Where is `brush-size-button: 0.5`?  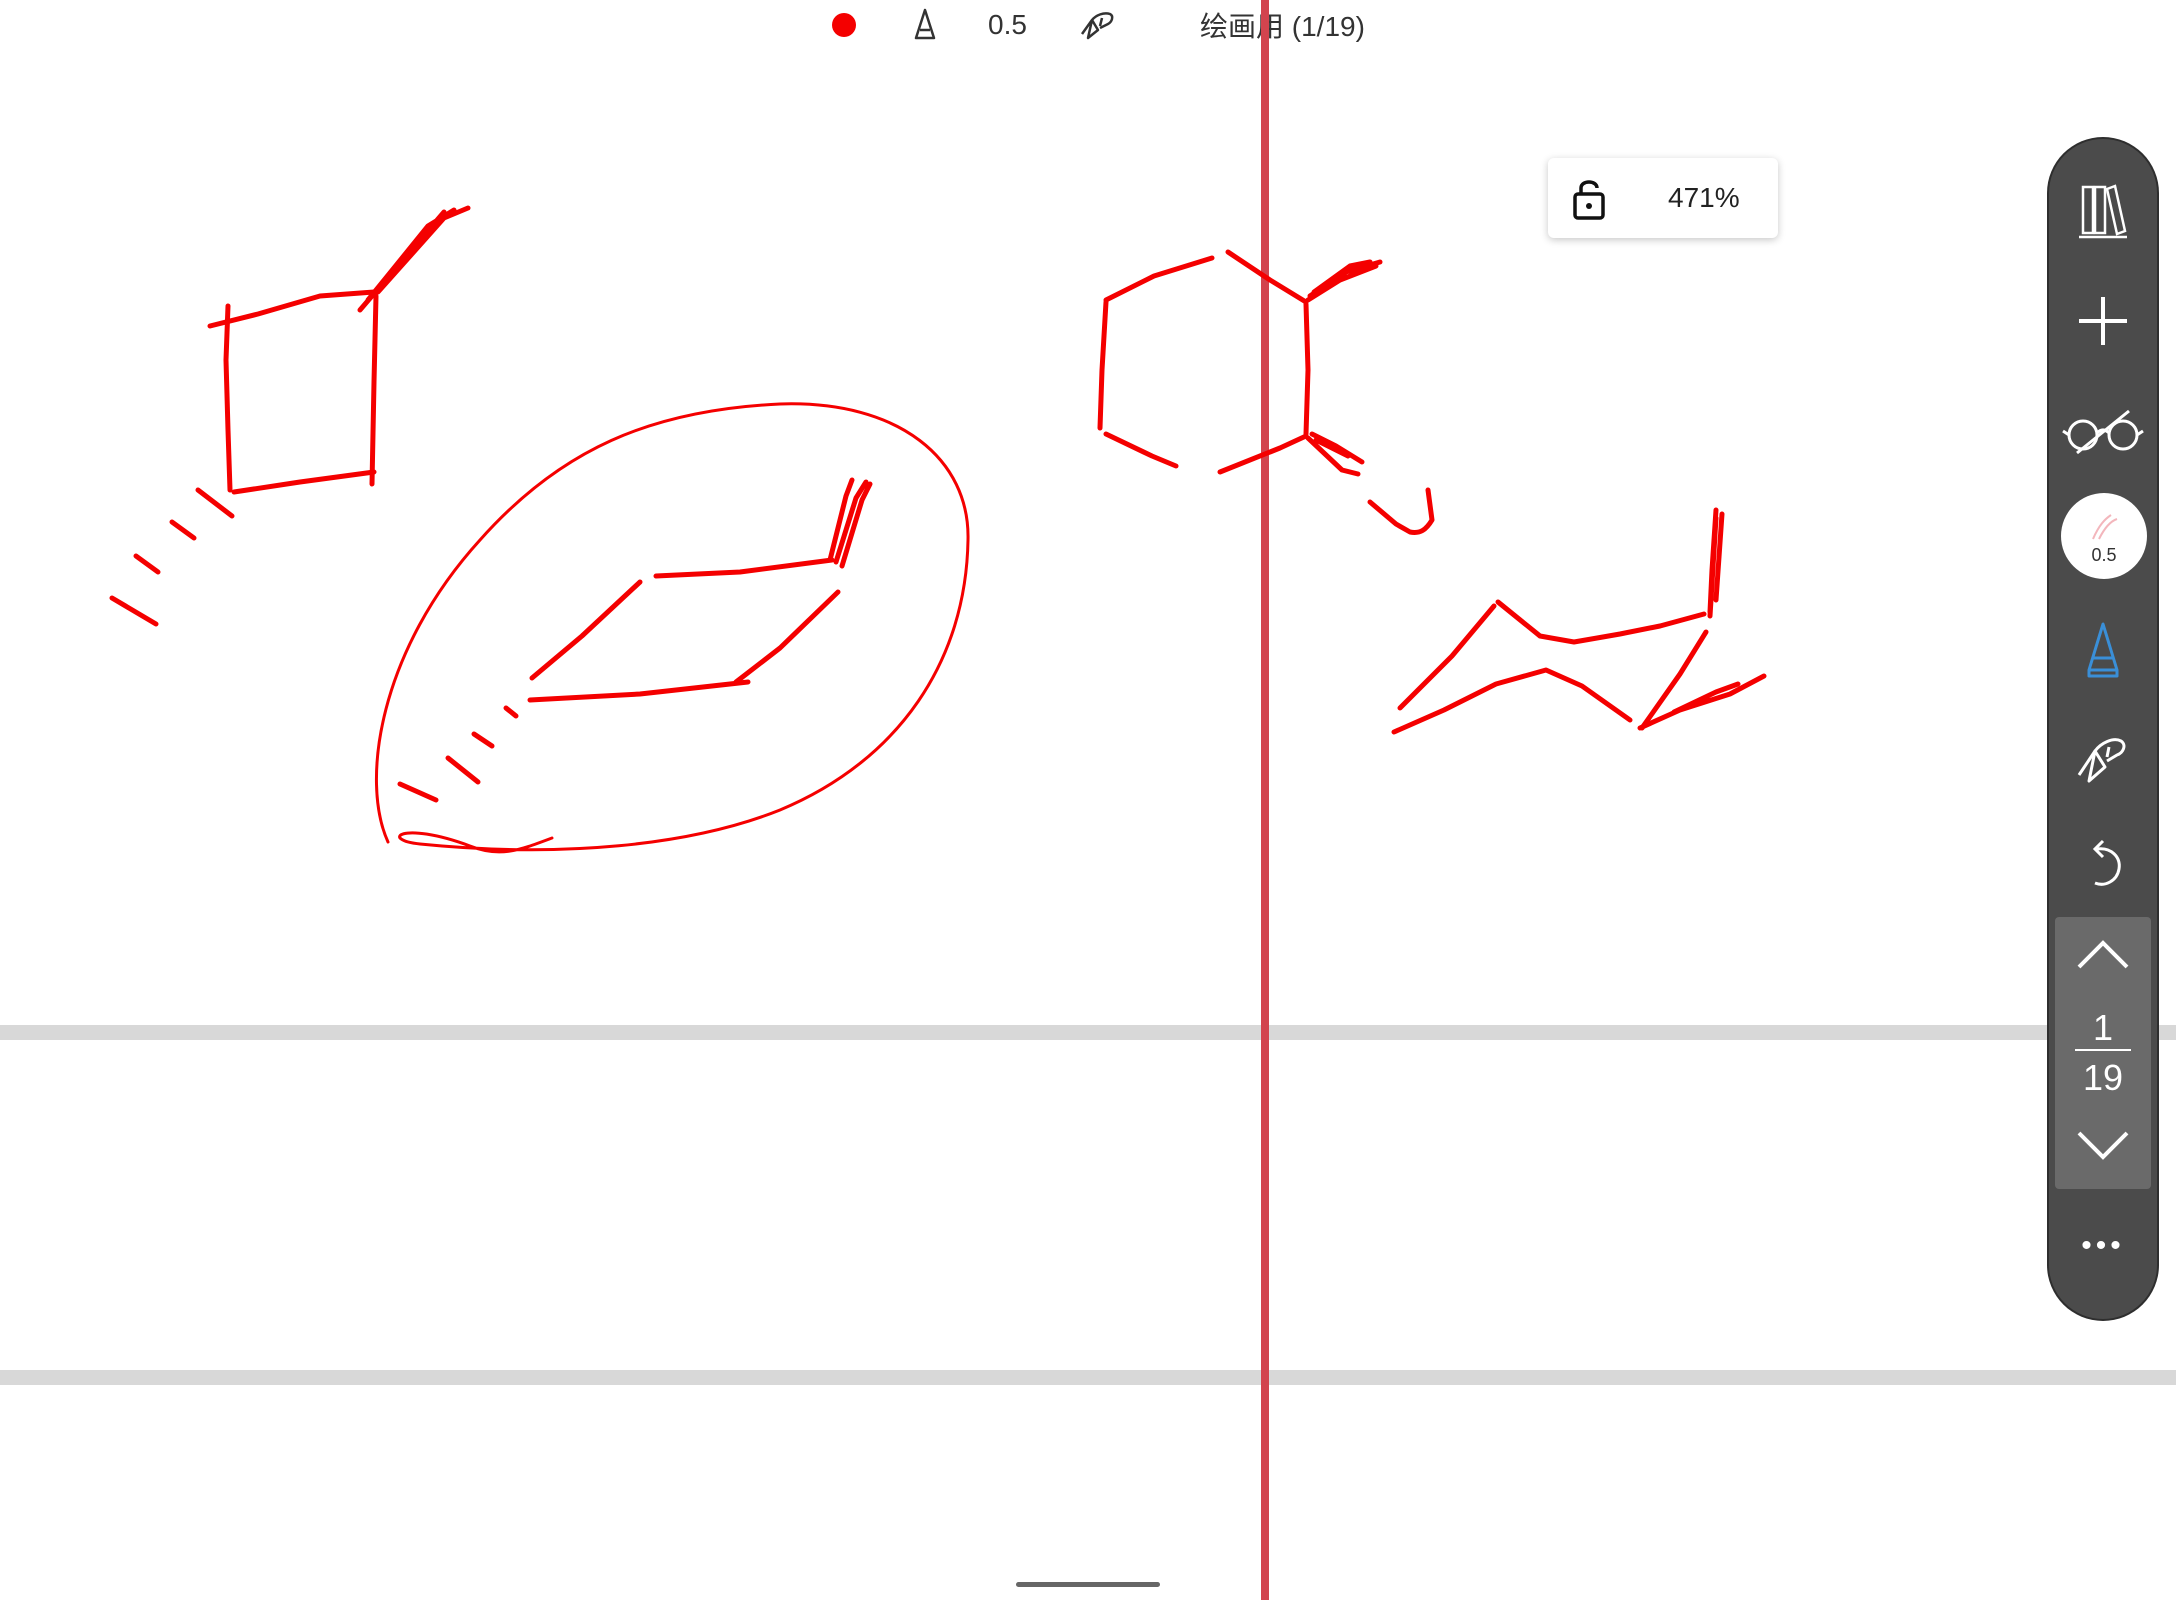 brush-size-button: 0.5 is located at coordinates (2104, 536).